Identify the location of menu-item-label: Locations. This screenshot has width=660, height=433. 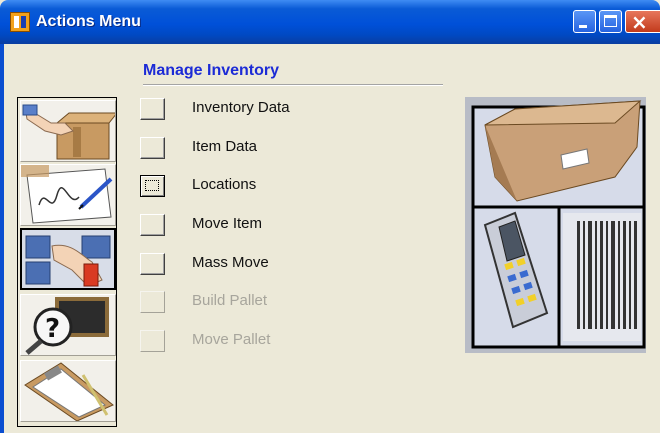
(224, 184).